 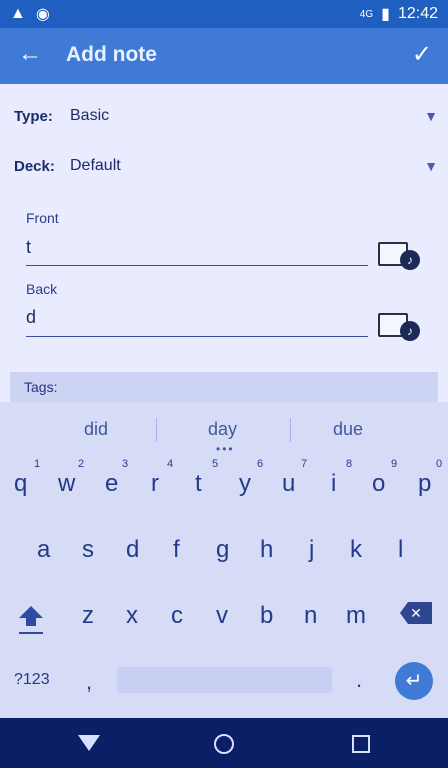 What do you see at coordinates (32, 680) in the screenshot?
I see `symbols-key: ?123` at bounding box center [32, 680].